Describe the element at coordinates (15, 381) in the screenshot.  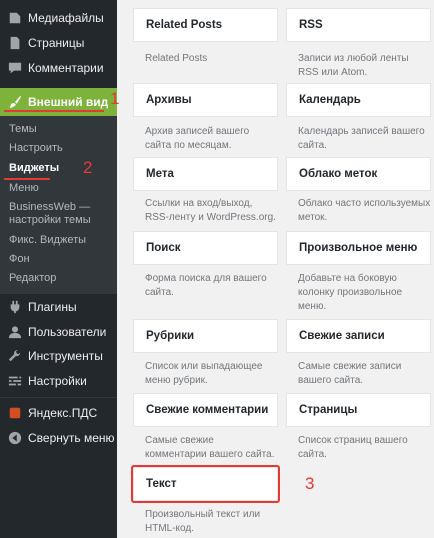
I see `settings-icon` at that location.